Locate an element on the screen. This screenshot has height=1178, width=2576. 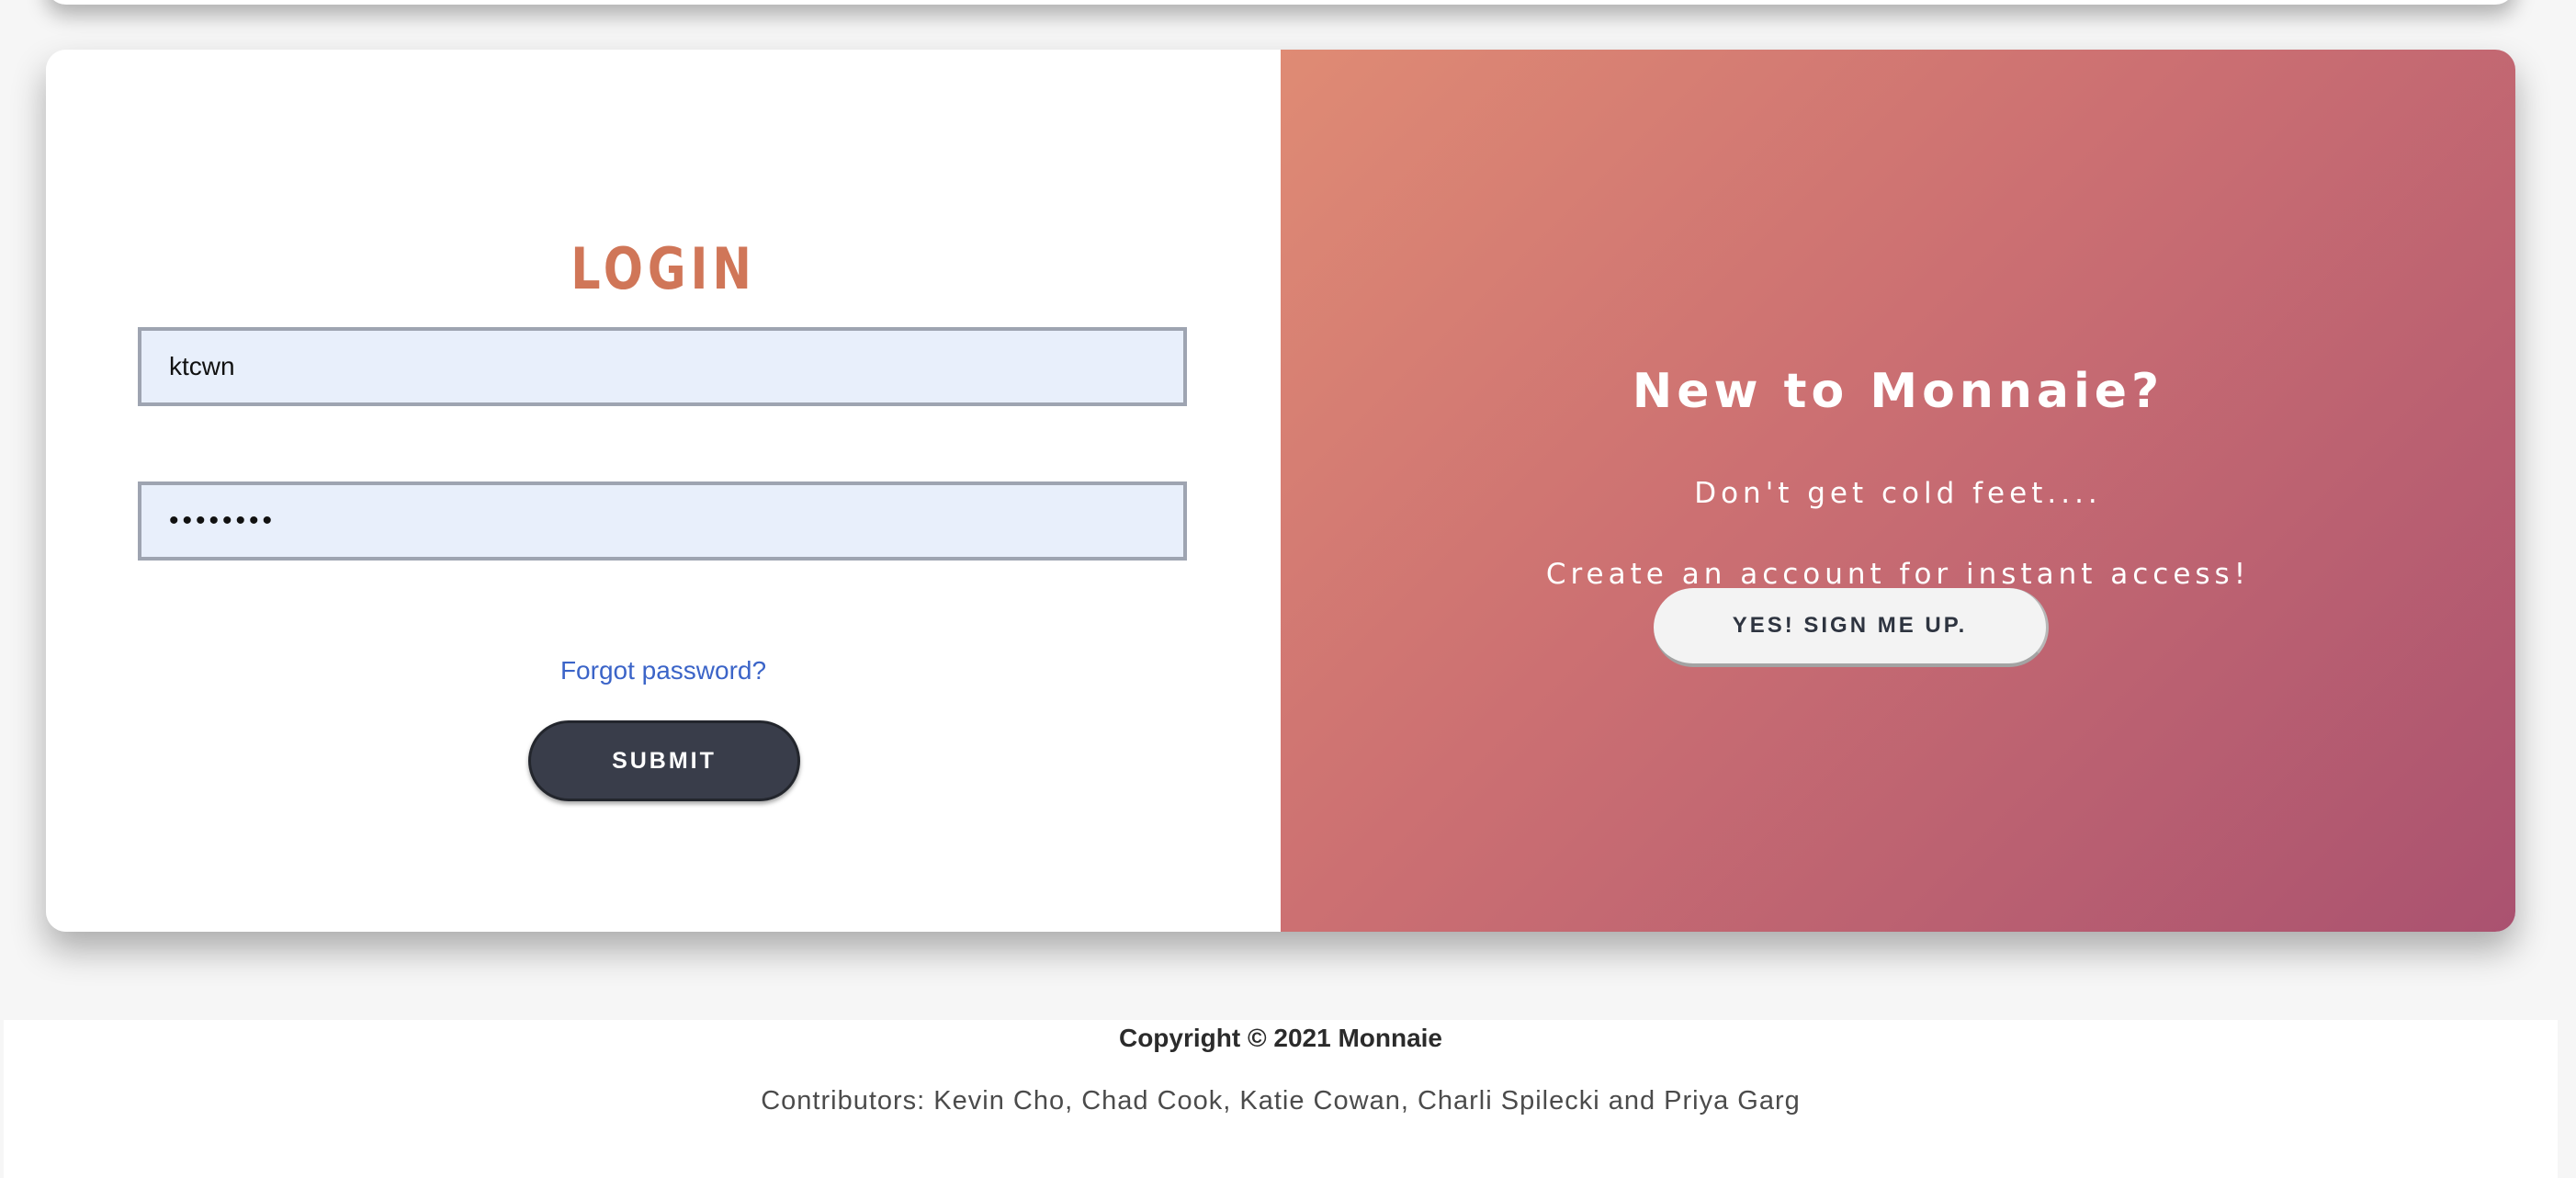
signup-title: New to Monnaie? is located at coordinates (1898, 391).